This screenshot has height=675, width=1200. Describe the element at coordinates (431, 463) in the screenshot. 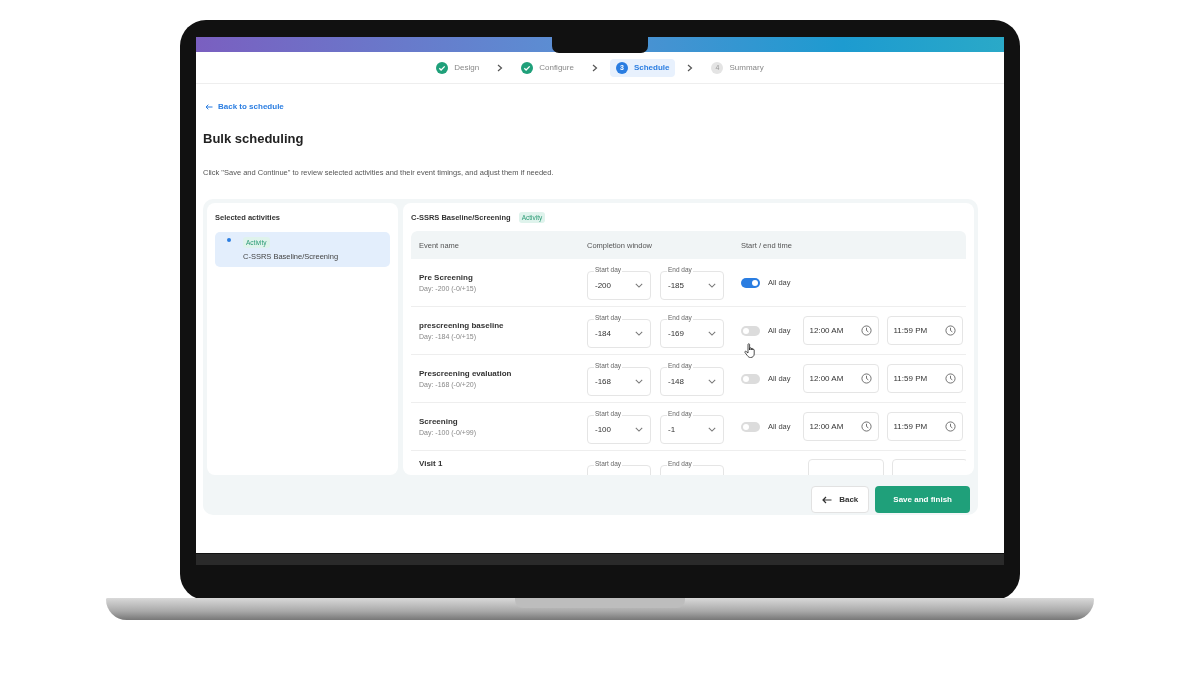

I see `event-name: Visit 1` at that location.